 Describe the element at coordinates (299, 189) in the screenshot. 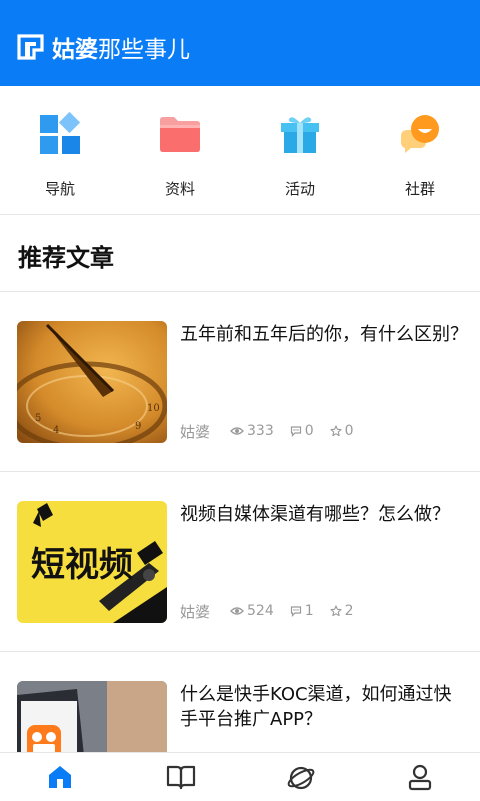

I see `quick-nav-label: 活动` at that location.